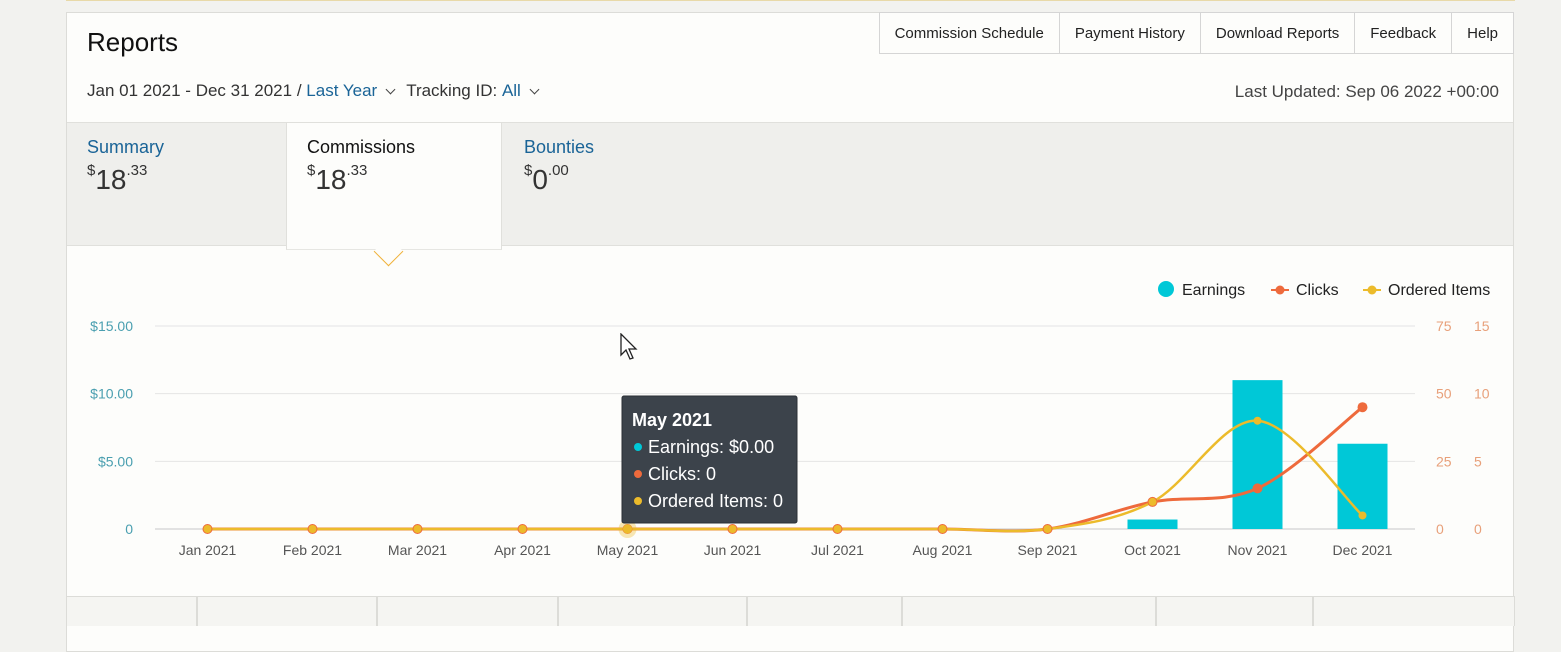 This screenshot has width=1561, height=652. Describe the element at coordinates (943, 550) in the screenshot. I see `x-axis-tick: Aug 2021` at that location.